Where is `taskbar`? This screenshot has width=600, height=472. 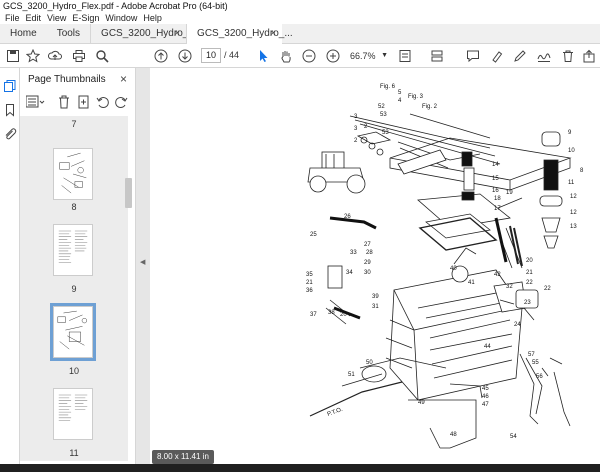
taskbar is located at coordinates (300, 468).